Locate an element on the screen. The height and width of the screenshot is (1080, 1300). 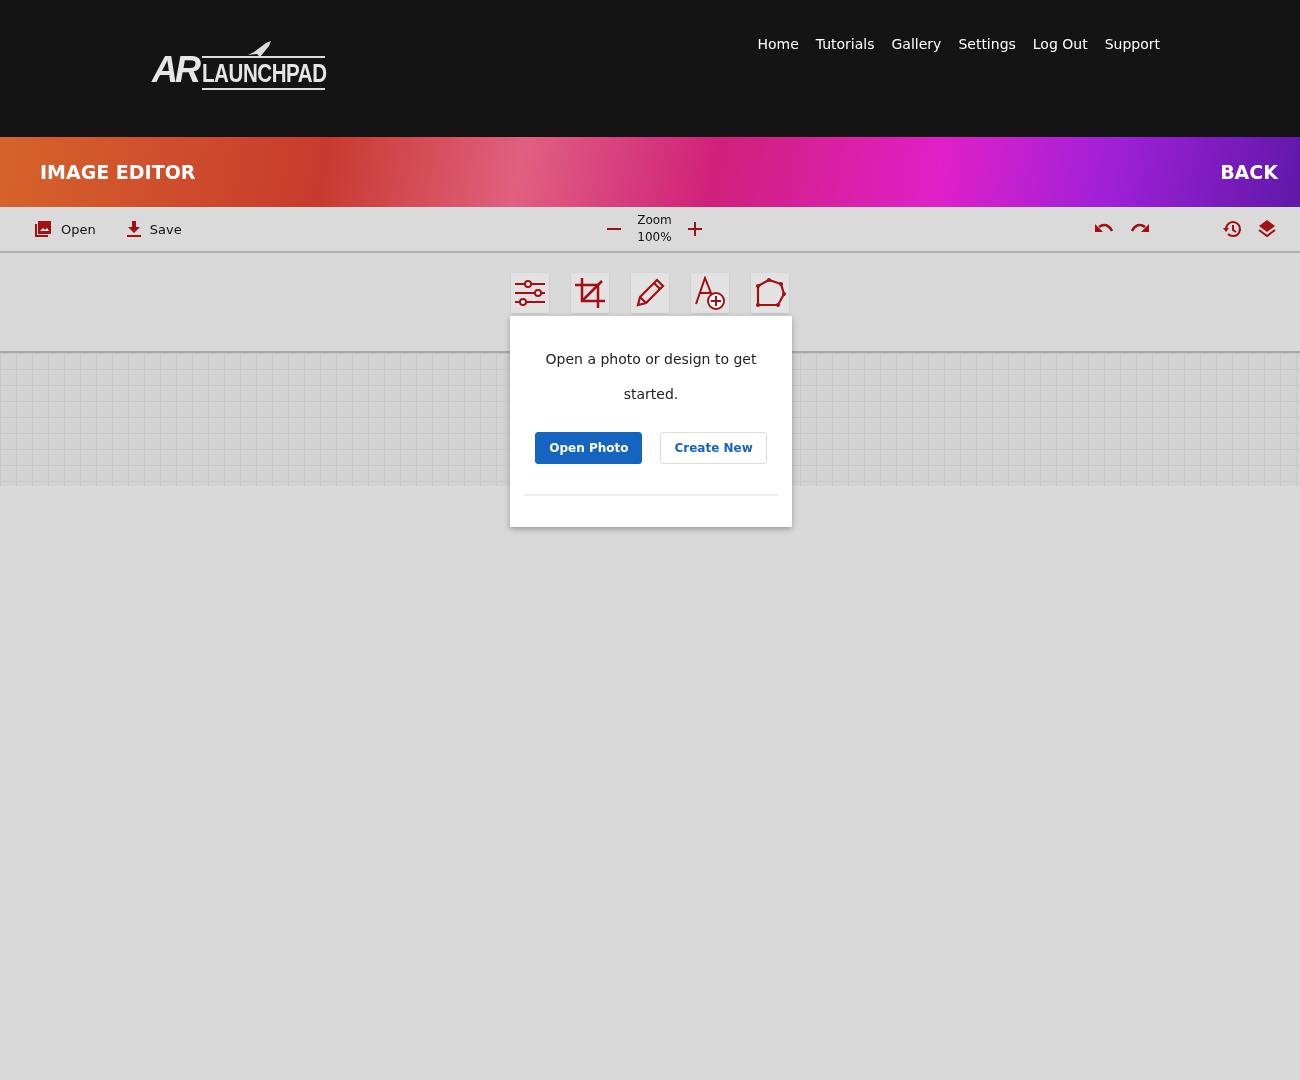
download-icon is located at coordinates (133, 229).